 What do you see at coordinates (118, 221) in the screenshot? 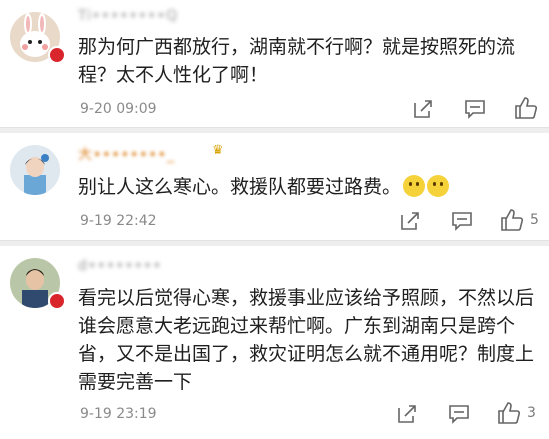
I see `timestamp: 9-19 22:42` at bounding box center [118, 221].